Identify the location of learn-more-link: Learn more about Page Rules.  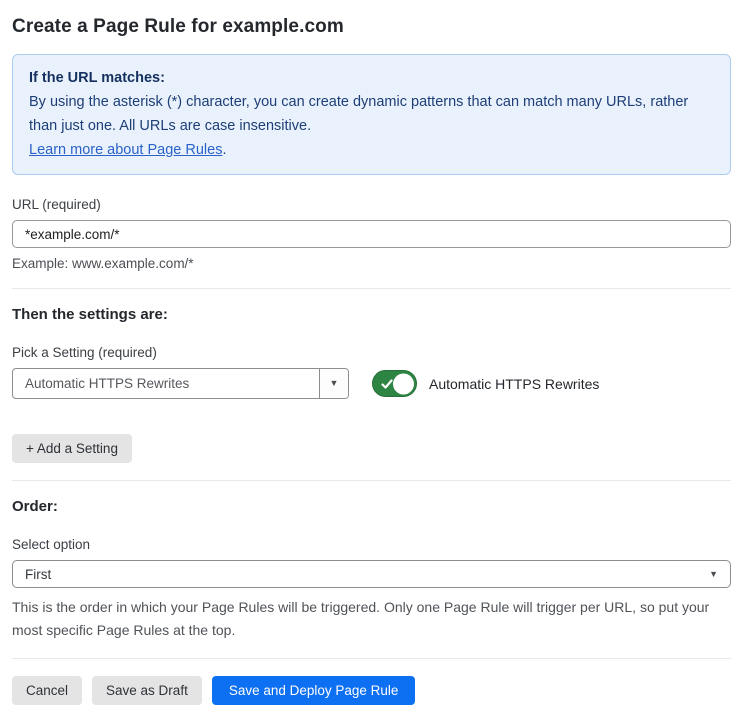
(125, 150).